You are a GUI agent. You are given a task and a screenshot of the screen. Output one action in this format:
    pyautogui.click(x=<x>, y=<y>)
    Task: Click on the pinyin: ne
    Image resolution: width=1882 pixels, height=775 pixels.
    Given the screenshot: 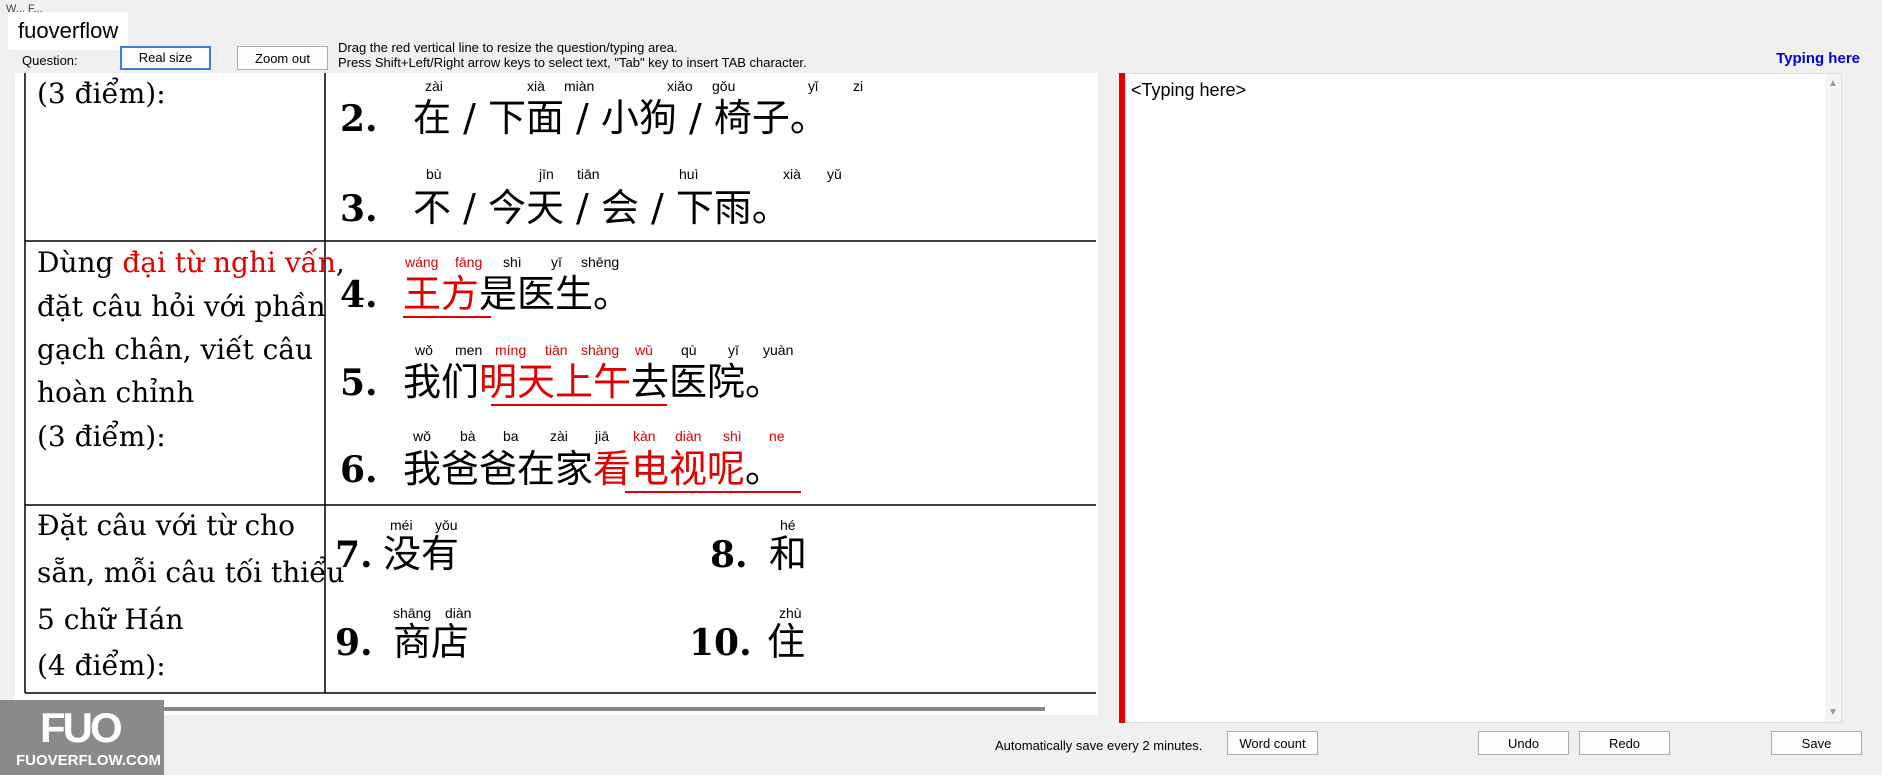 What is the action you would take?
    pyautogui.click(x=777, y=436)
    